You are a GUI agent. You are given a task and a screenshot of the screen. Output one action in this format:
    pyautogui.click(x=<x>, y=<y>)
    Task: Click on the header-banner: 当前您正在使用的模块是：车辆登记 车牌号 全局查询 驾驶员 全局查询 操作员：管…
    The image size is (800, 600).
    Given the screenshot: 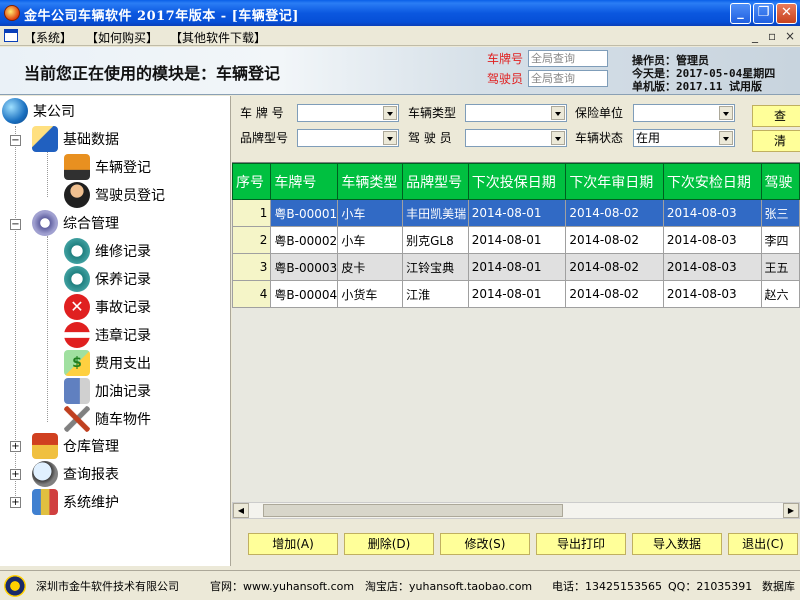 What is the action you would take?
    pyautogui.click(x=400, y=71)
    